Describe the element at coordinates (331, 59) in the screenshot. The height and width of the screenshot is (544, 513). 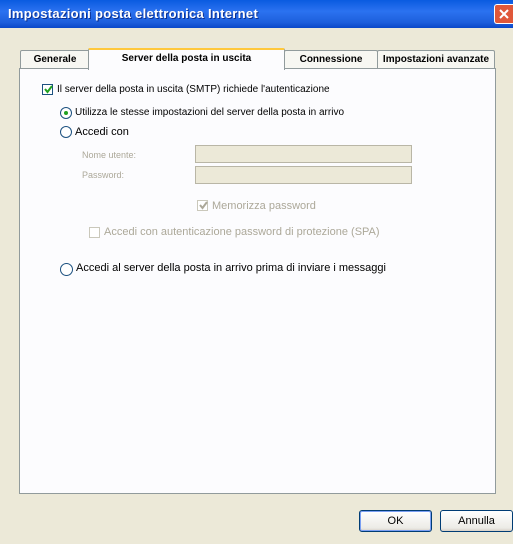
I see `tab-connessione: Connessione` at that location.